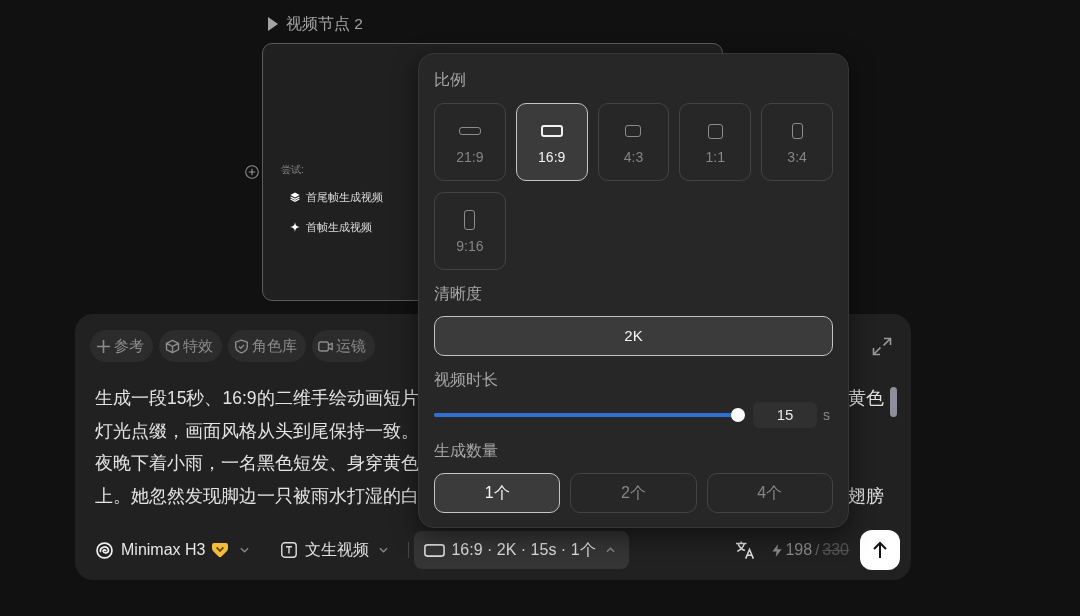 The height and width of the screenshot is (616, 1080). What do you see at coordinates (777, 550) in the screenshot?
I see `lightning-icon` at bounding box center [777, 550].